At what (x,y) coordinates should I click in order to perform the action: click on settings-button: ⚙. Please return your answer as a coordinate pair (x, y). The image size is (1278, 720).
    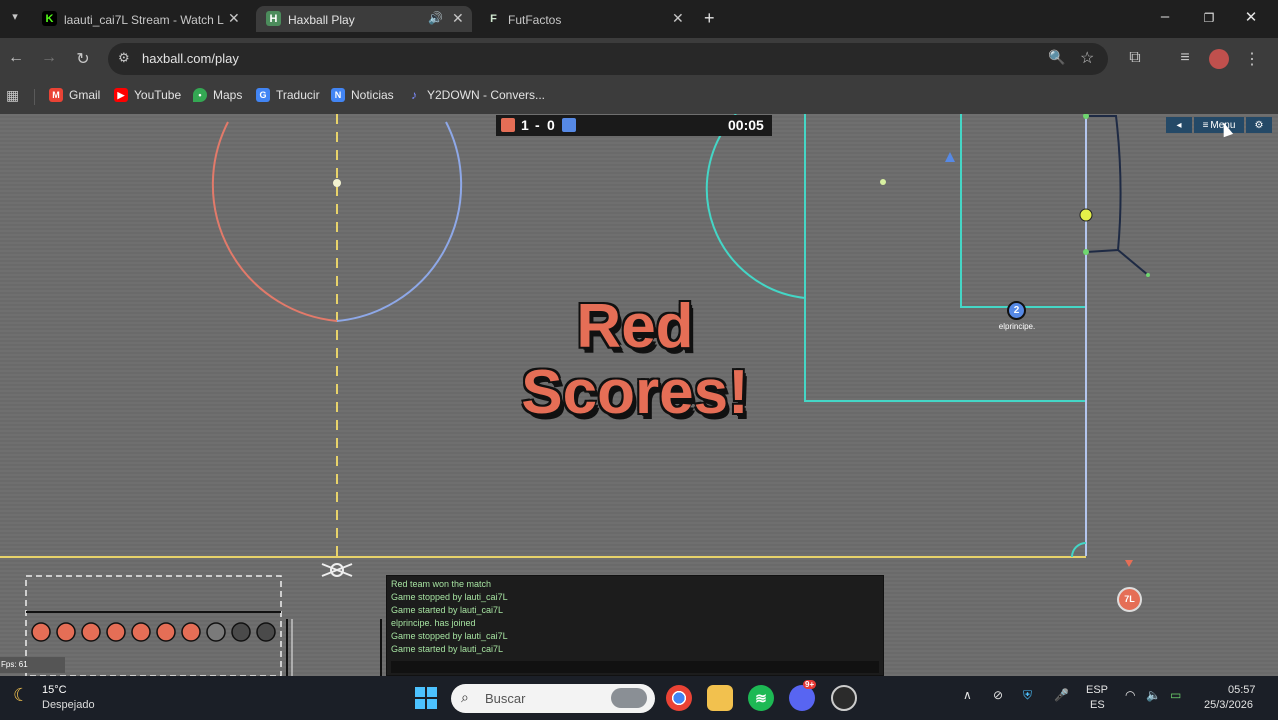
    Looking at the image, I should click on (1259, 125).